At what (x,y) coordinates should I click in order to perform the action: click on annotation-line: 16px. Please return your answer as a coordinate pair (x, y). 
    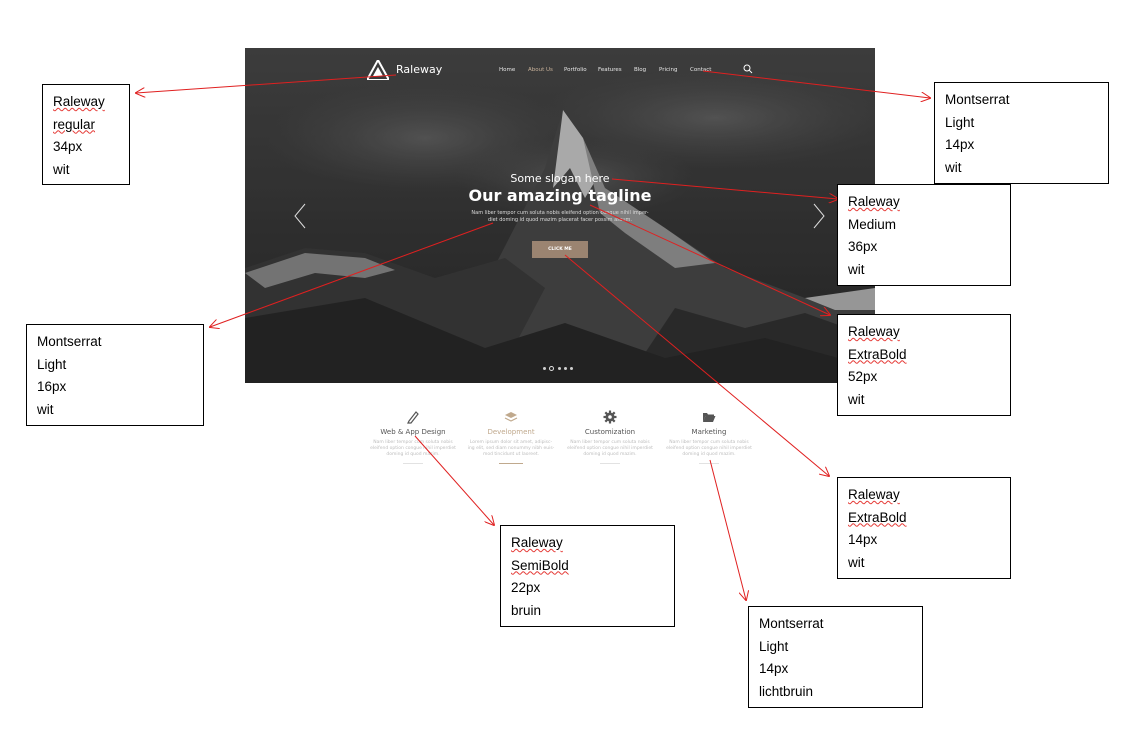
    Looking at the image, I should click on (52, 386).